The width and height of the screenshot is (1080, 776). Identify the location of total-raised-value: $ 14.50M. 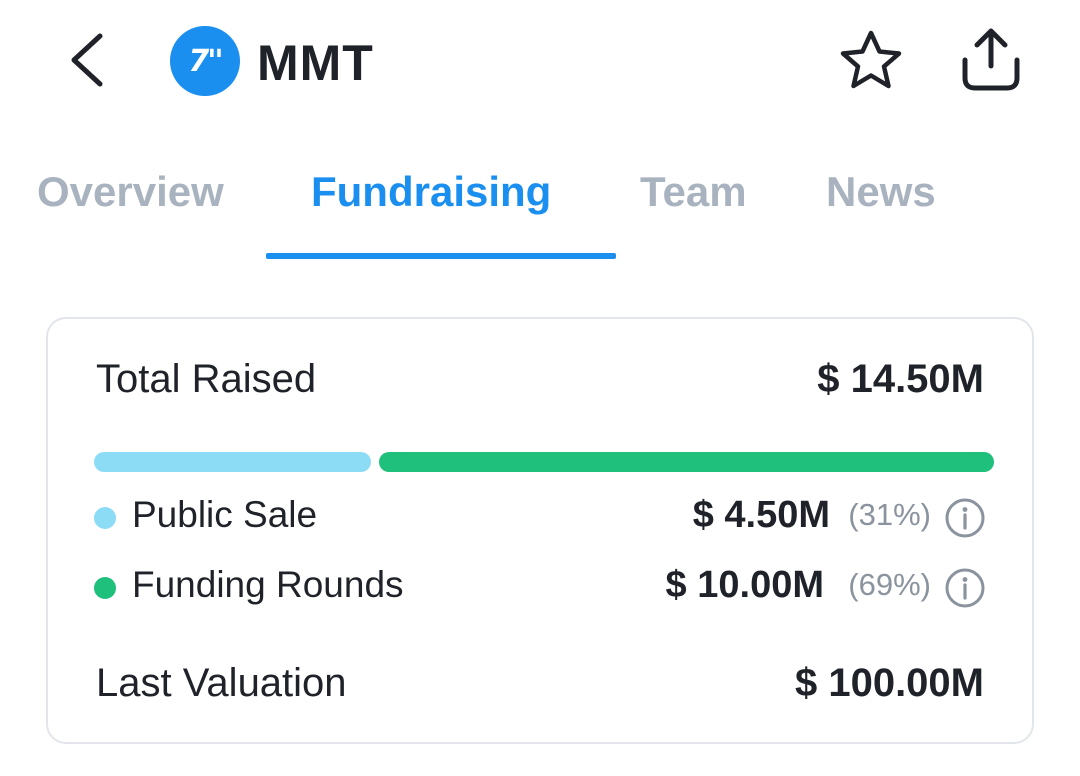
(900, 379).